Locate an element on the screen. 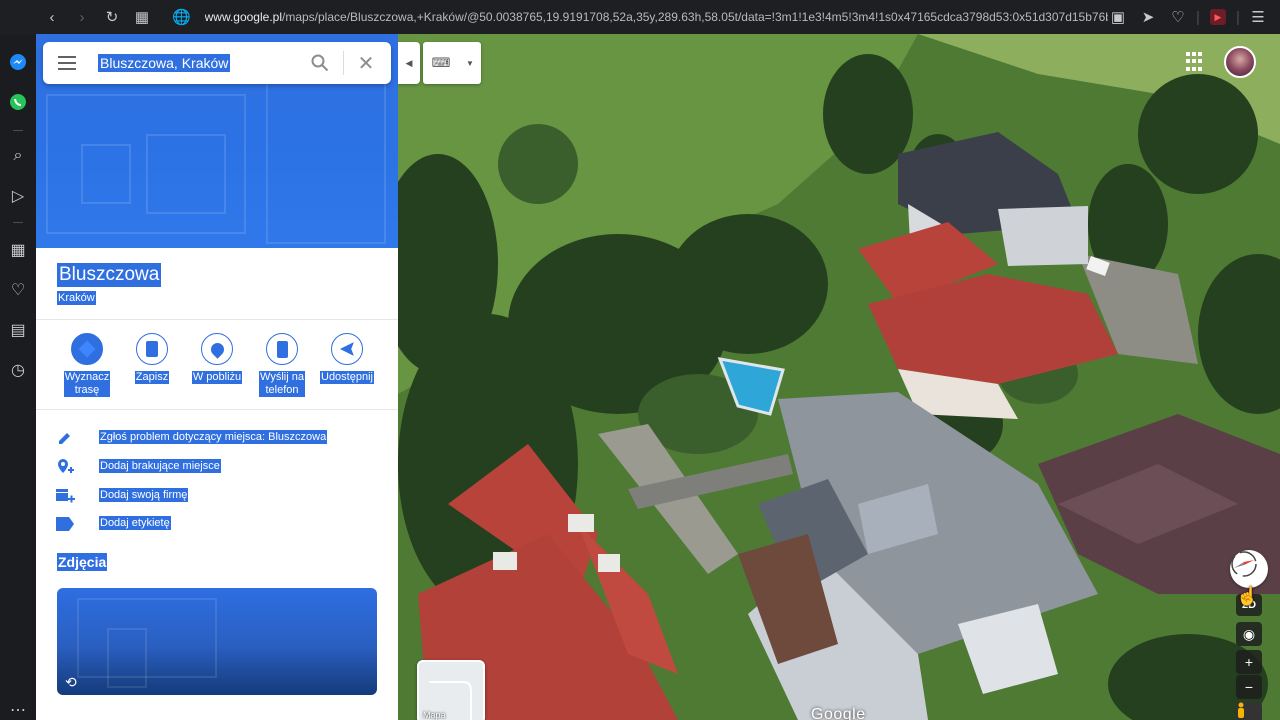  save-button: Zapisz is located at coordinates (152, 359).